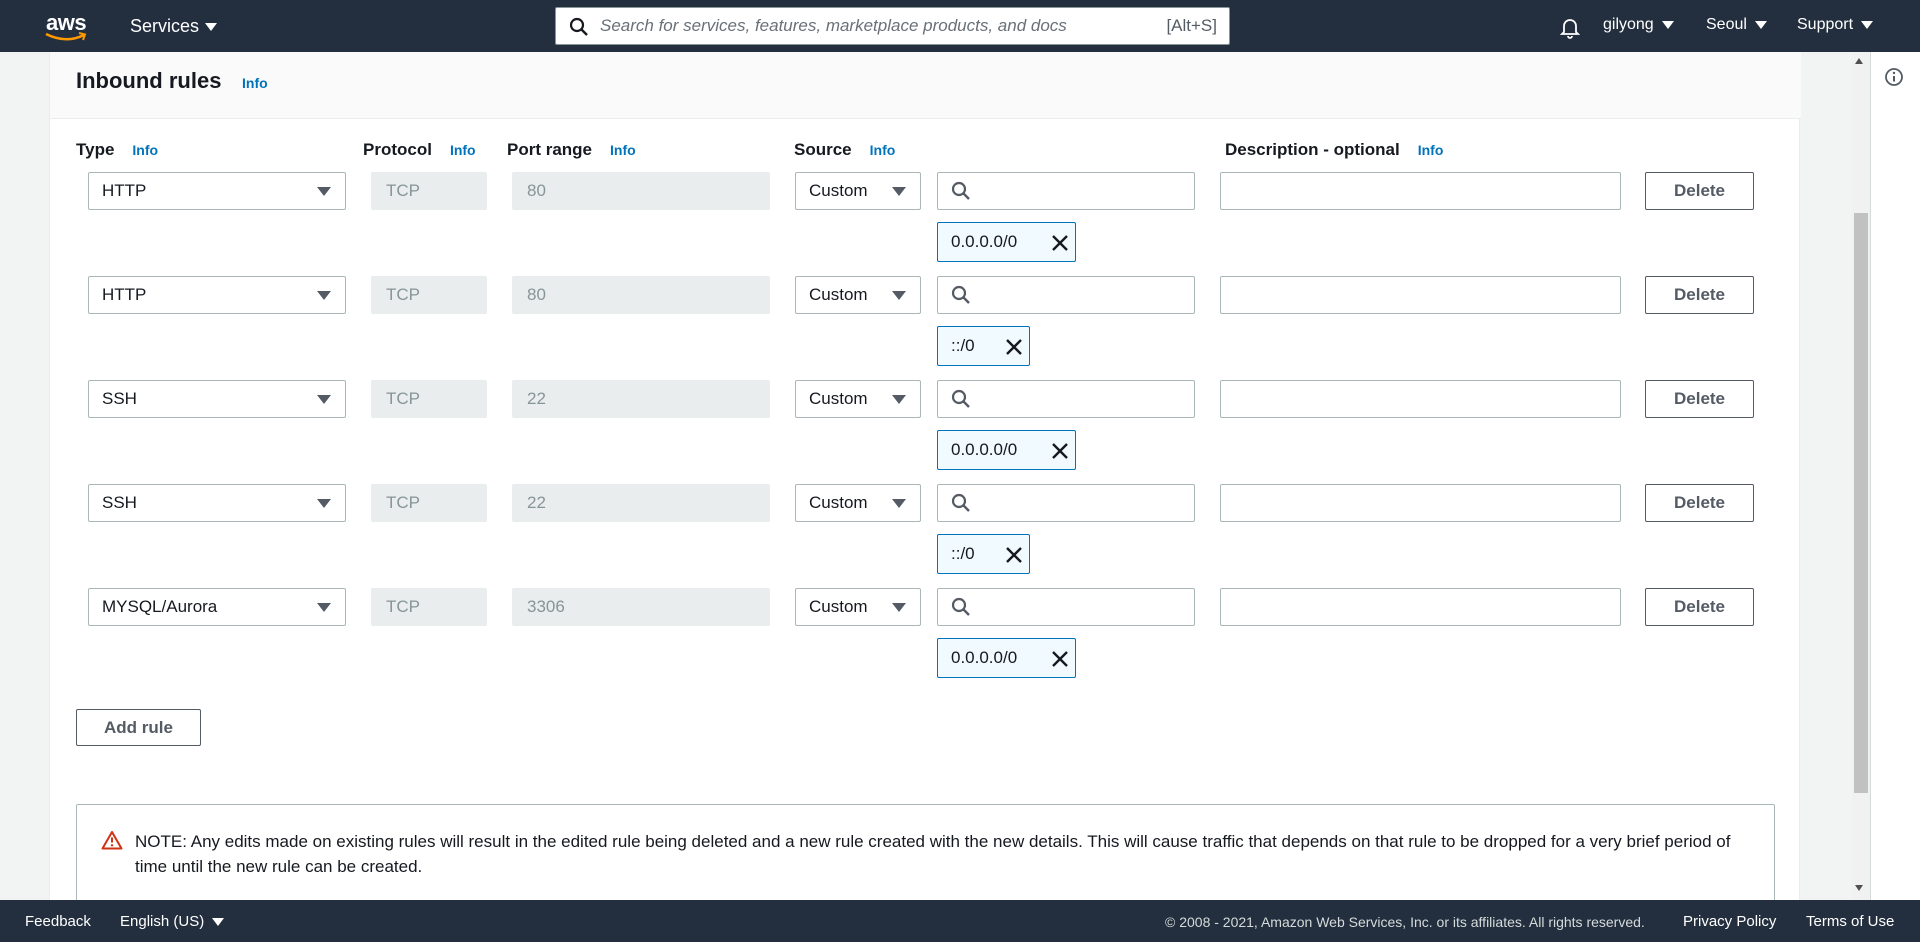 The height and width of the screenshot is (942, 1920). I want to click on description-info-link: Info, so click(1431, 150).